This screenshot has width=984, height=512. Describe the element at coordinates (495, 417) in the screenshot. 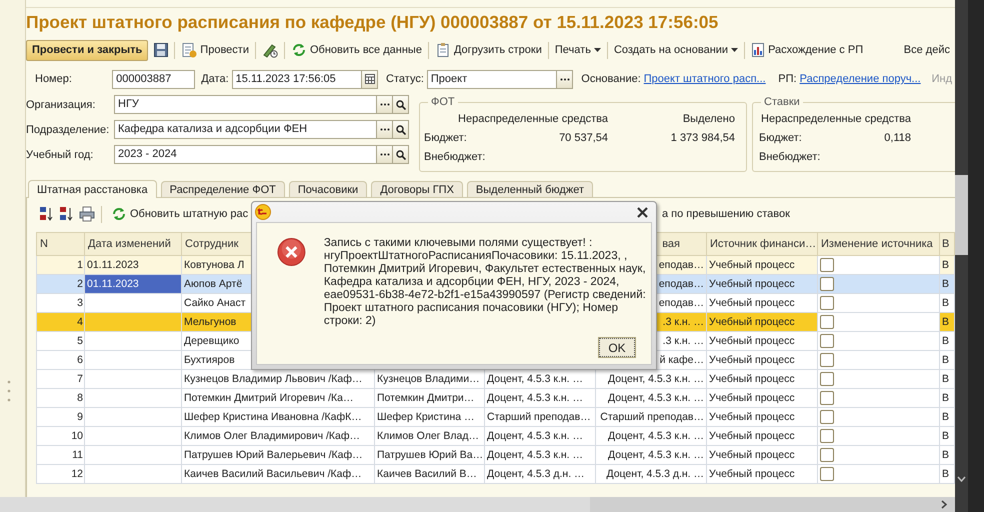

I see `table-row: 9 Шефер Кристина Ивановна /КафК… Шефер Кристина … Старший преподав… Старший преподав… Учебный процесс В` at that location.